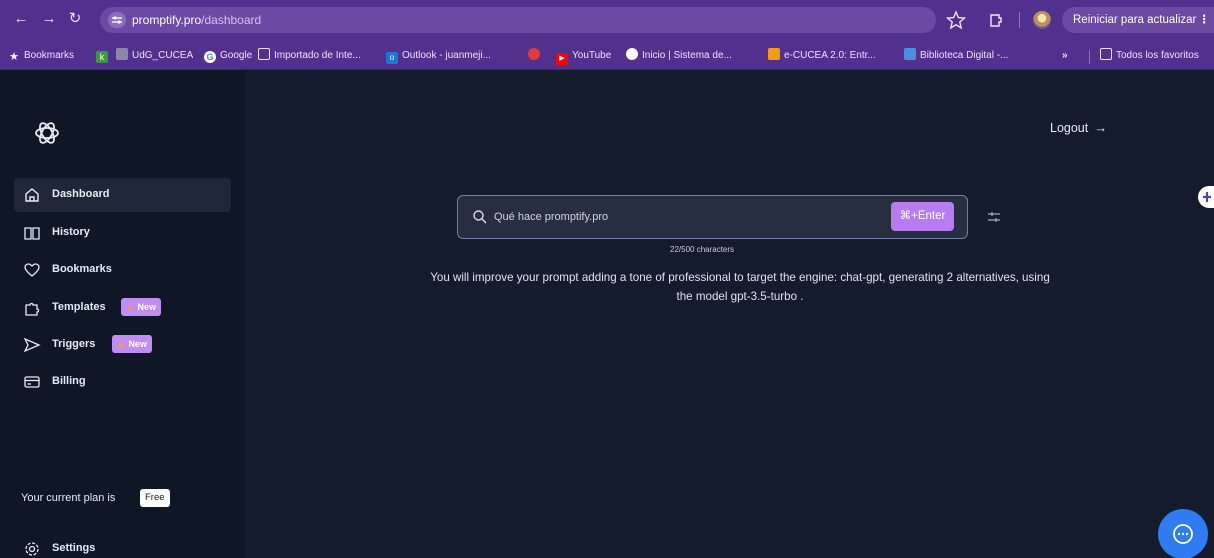  I want to click on plus-icon, so click(1207, 197).